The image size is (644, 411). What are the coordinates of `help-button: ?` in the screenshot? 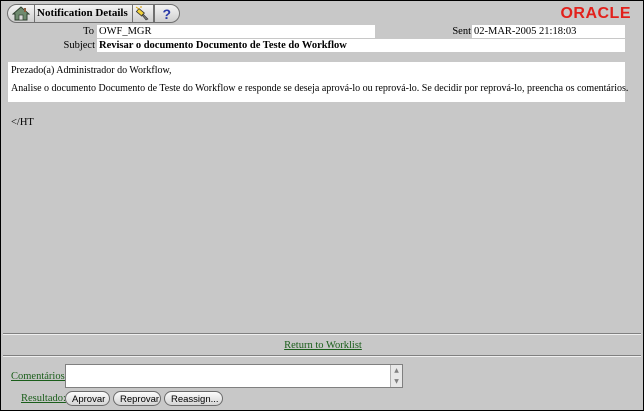 It's located at (166, 13).